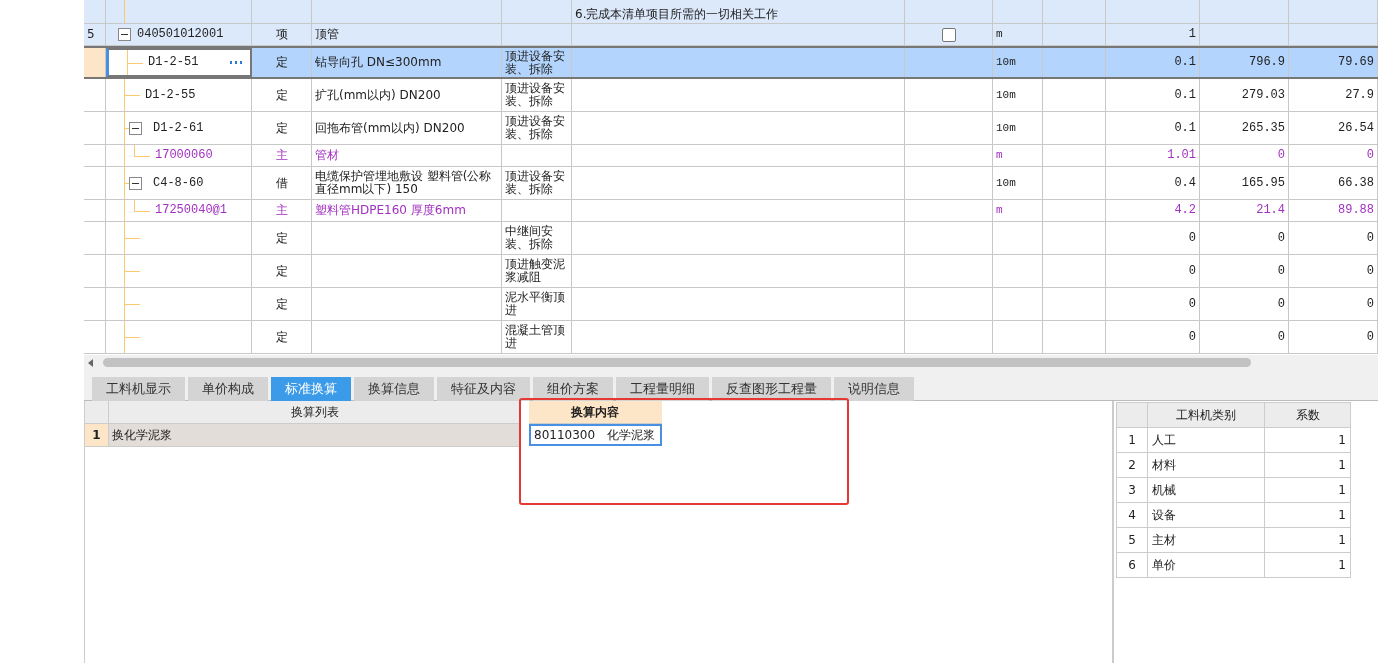 This screenshot has height=663, width=1378. I want to click on work-content: 顶进设备安装、拆除, so click(535, 62).